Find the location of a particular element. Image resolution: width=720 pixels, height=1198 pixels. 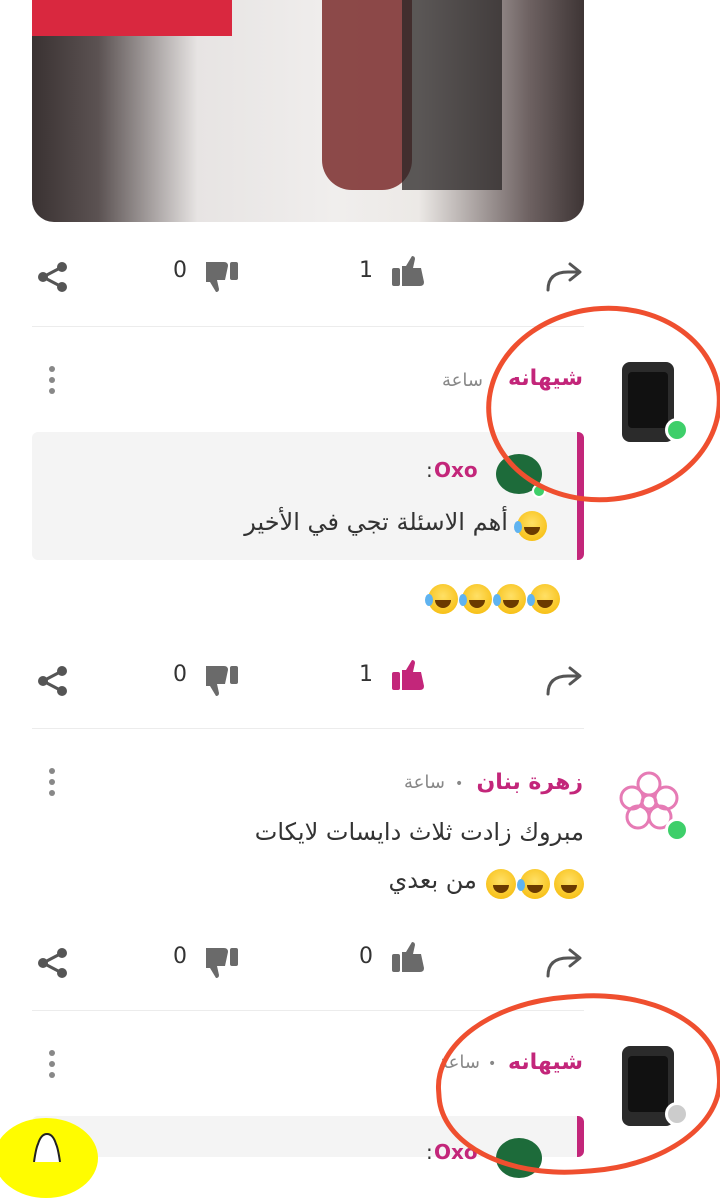

comment-text is located at coordinates (492, 599).